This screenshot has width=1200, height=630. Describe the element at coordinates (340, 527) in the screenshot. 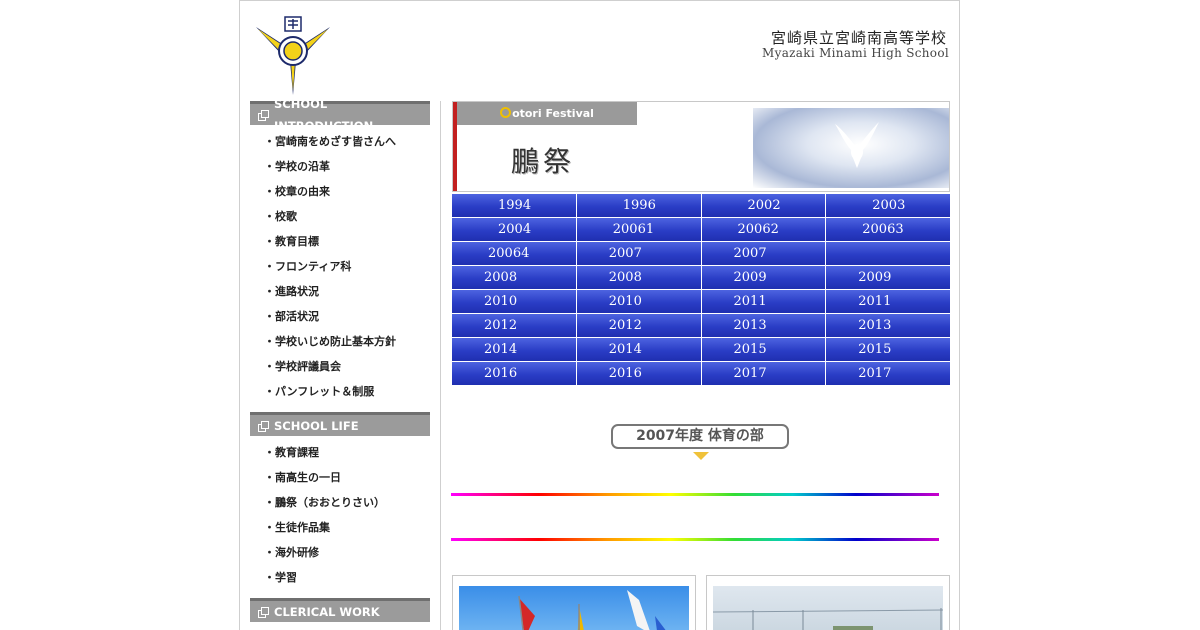

I see `nav-item-student-works: 生徒作品集` at that location.